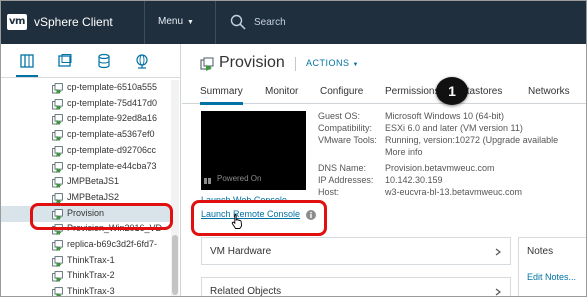 Image resolution: width=587 pixels, height=297 pixels. Describe the element at coordinates (259, 218) in the screenshot. I see `remote-console-highlight` at that location.